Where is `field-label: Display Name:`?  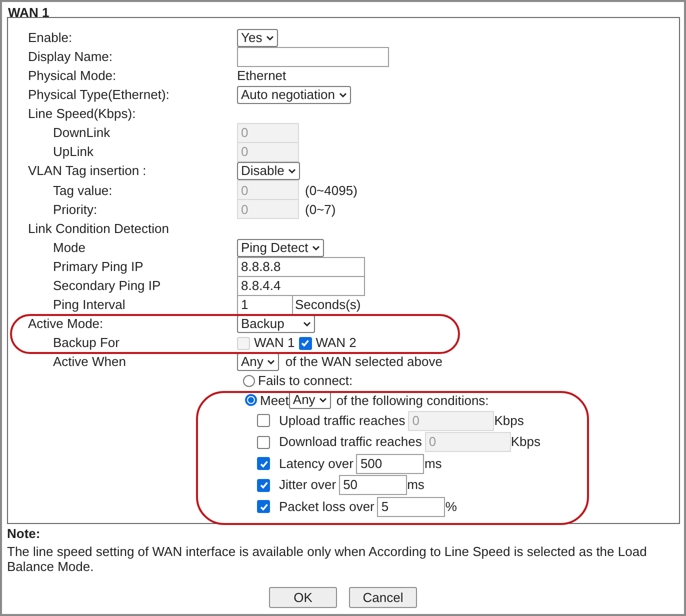 field-label: Display Name: is located at coordinates (71, 57).